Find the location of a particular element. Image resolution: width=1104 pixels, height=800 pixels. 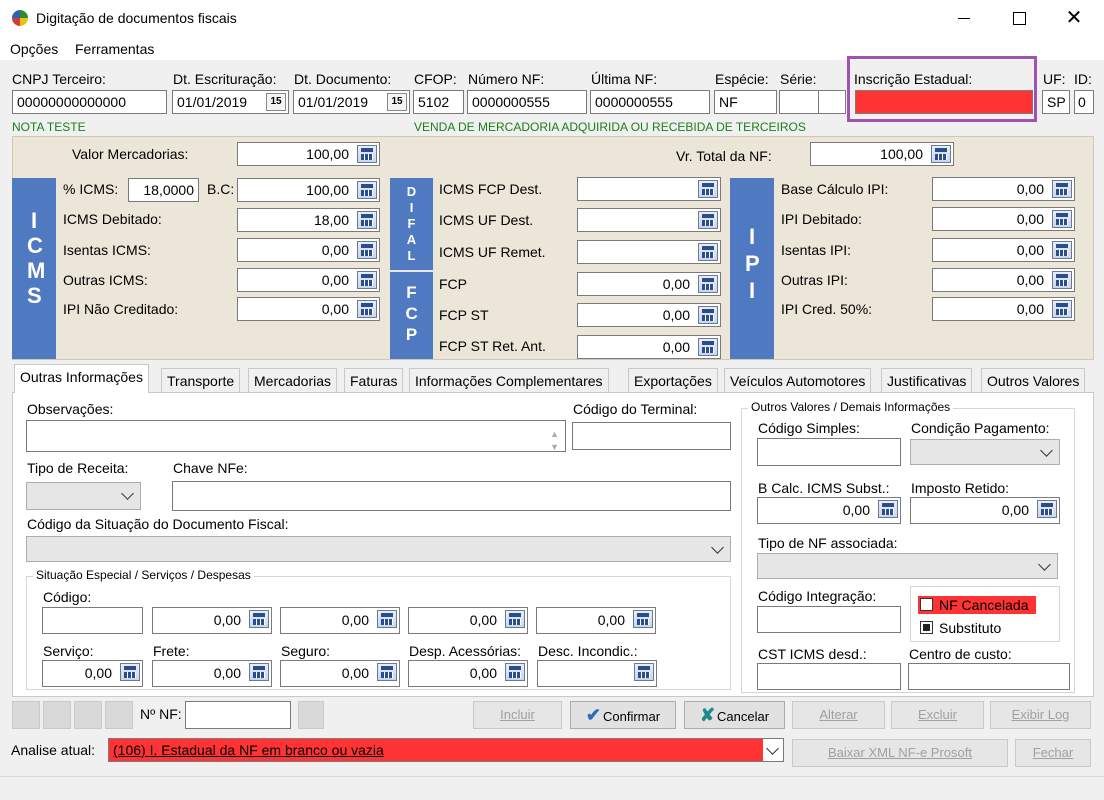

uf-remet-field is located at coordinates (649, 252).